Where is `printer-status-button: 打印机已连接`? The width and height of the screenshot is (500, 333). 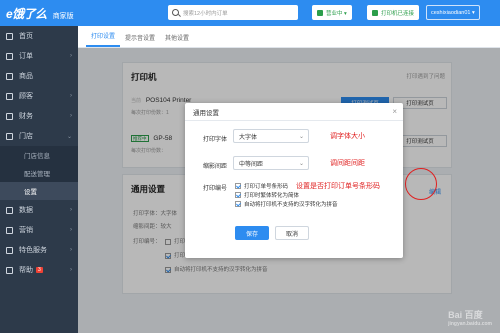
printer-status-button: 打印机已连接 is located at coordinates (393, 12).